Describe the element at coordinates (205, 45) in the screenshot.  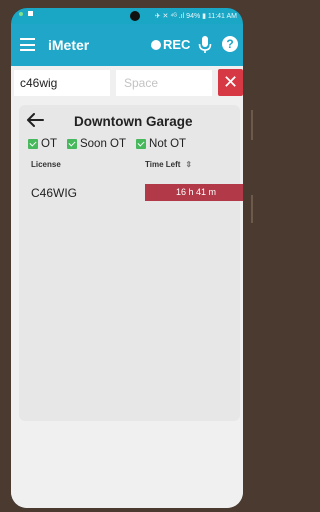
I see `microphone-icon` at that location.